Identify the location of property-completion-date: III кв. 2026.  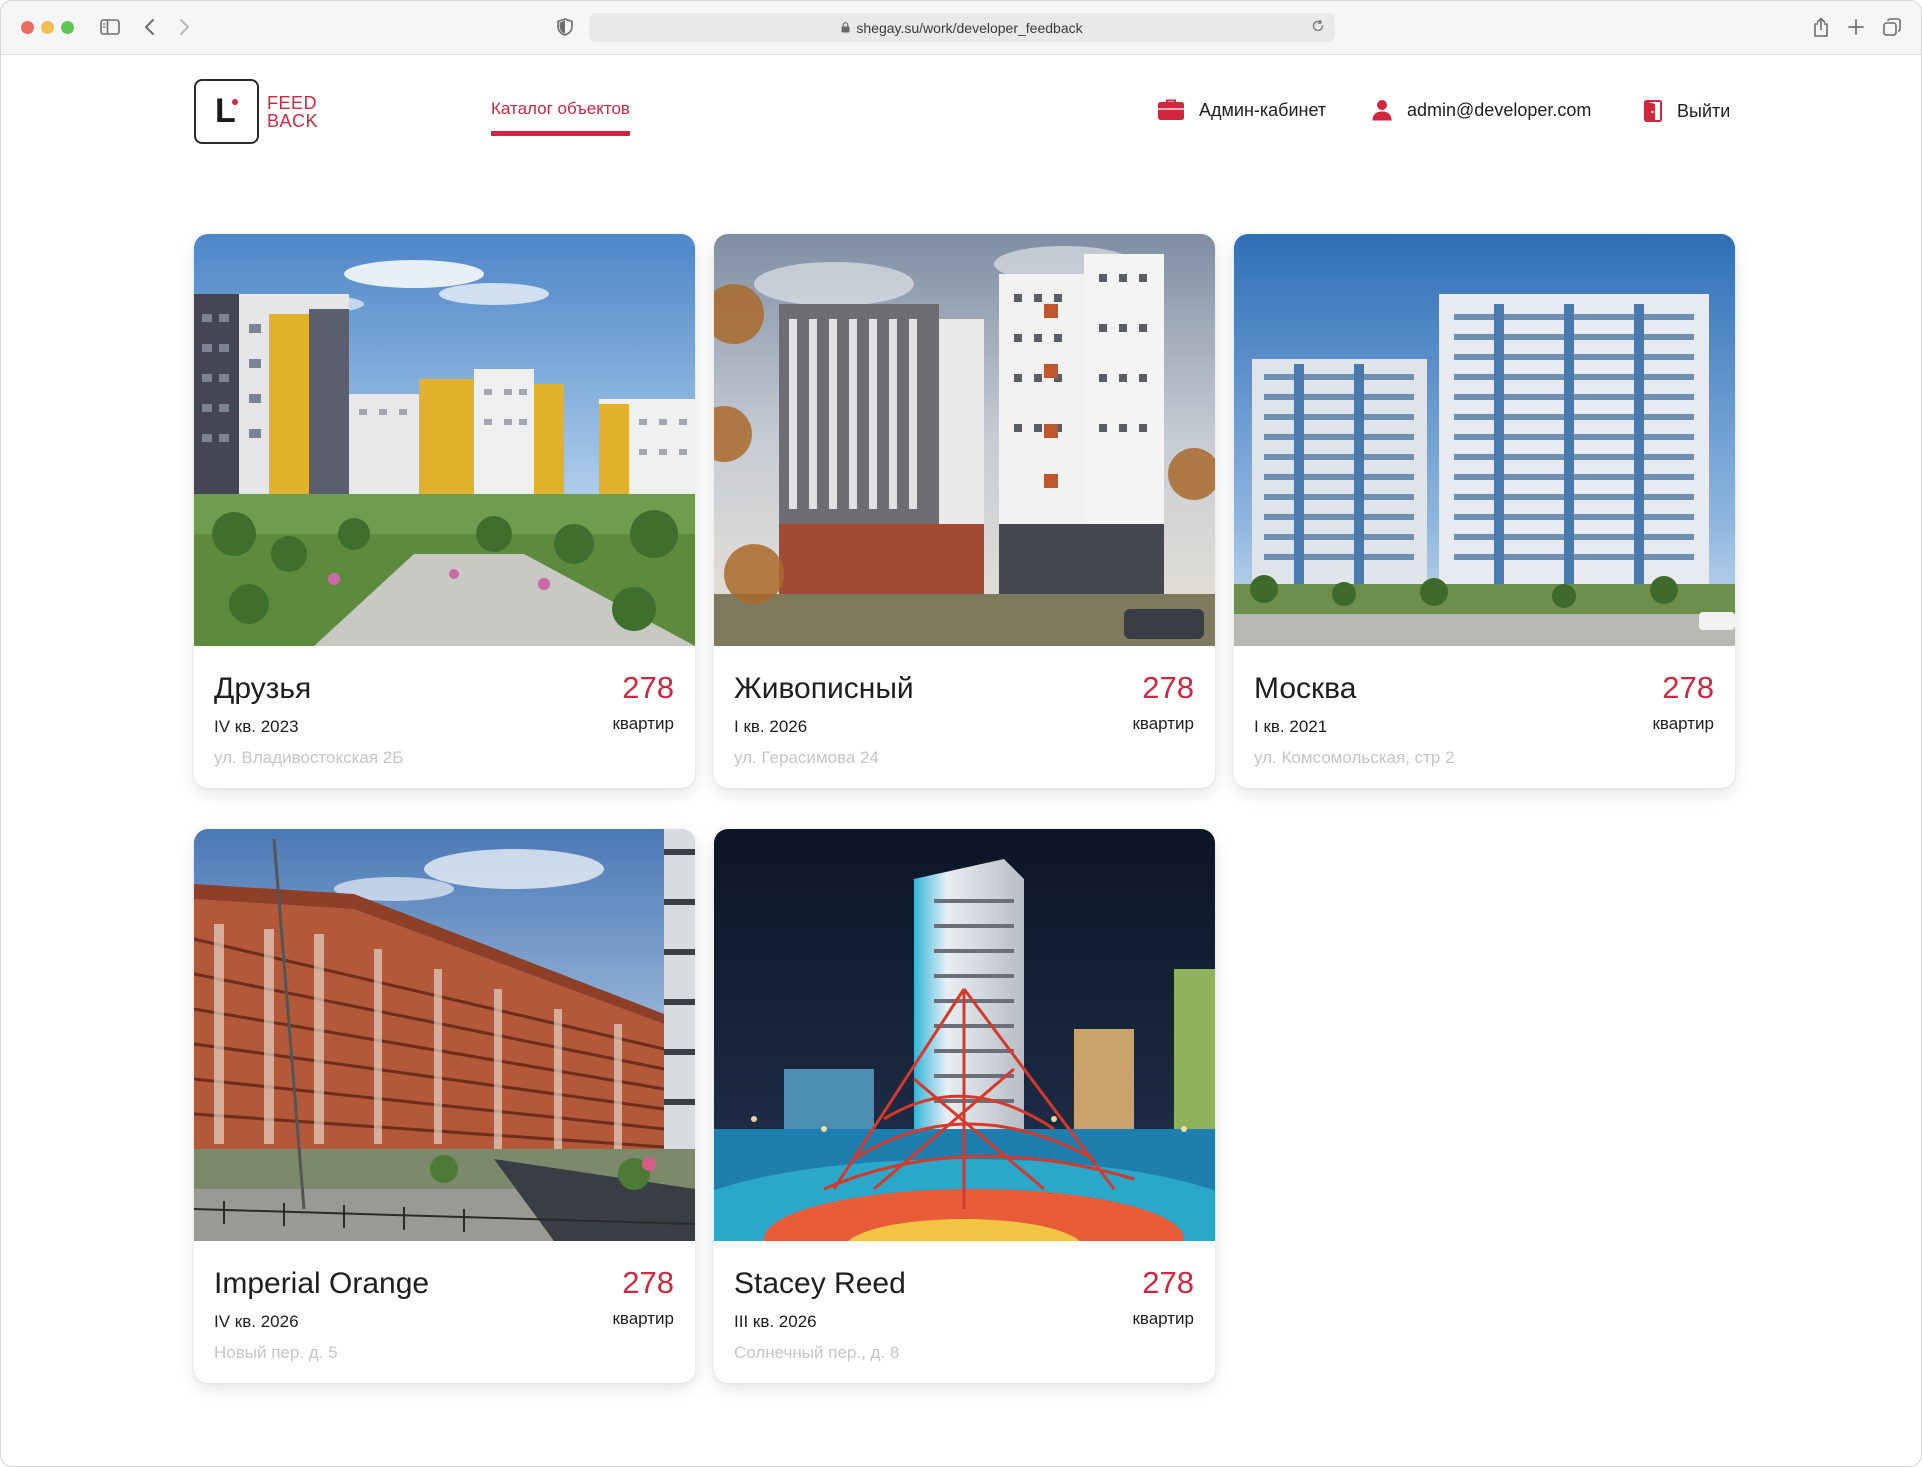
(775, 1321).